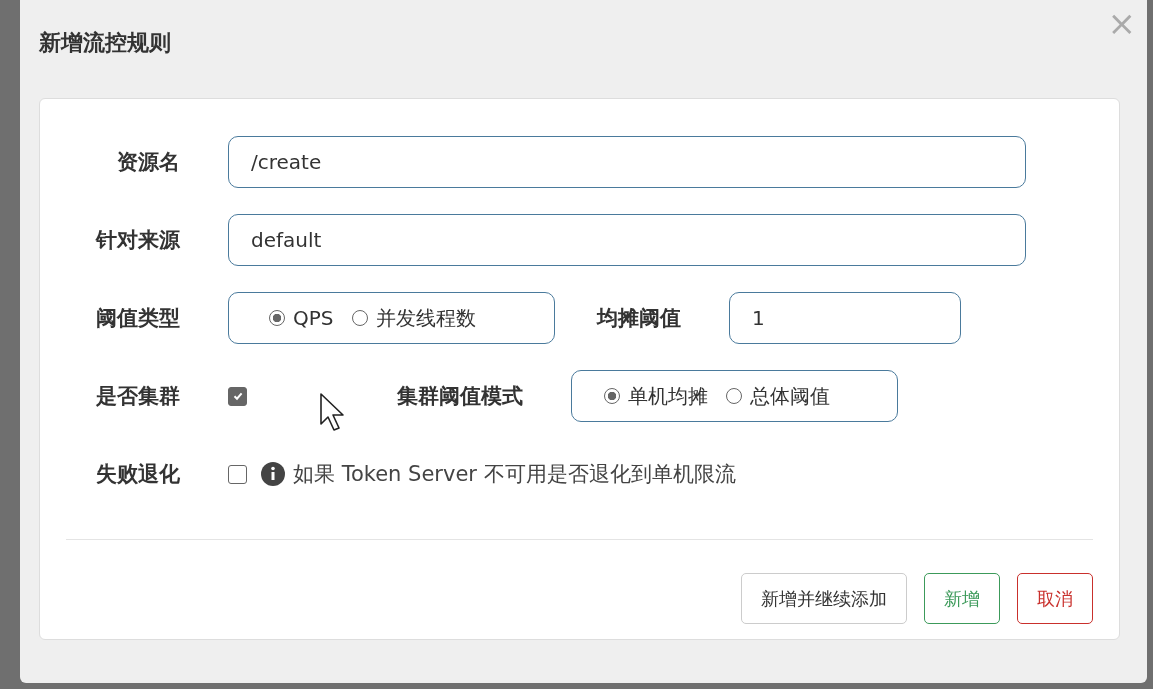 This screenshot has width=1153, height=689. Describe the element at coordinates (137, 396) in the screenshot. I see `field-label: 是否集群` at that location.